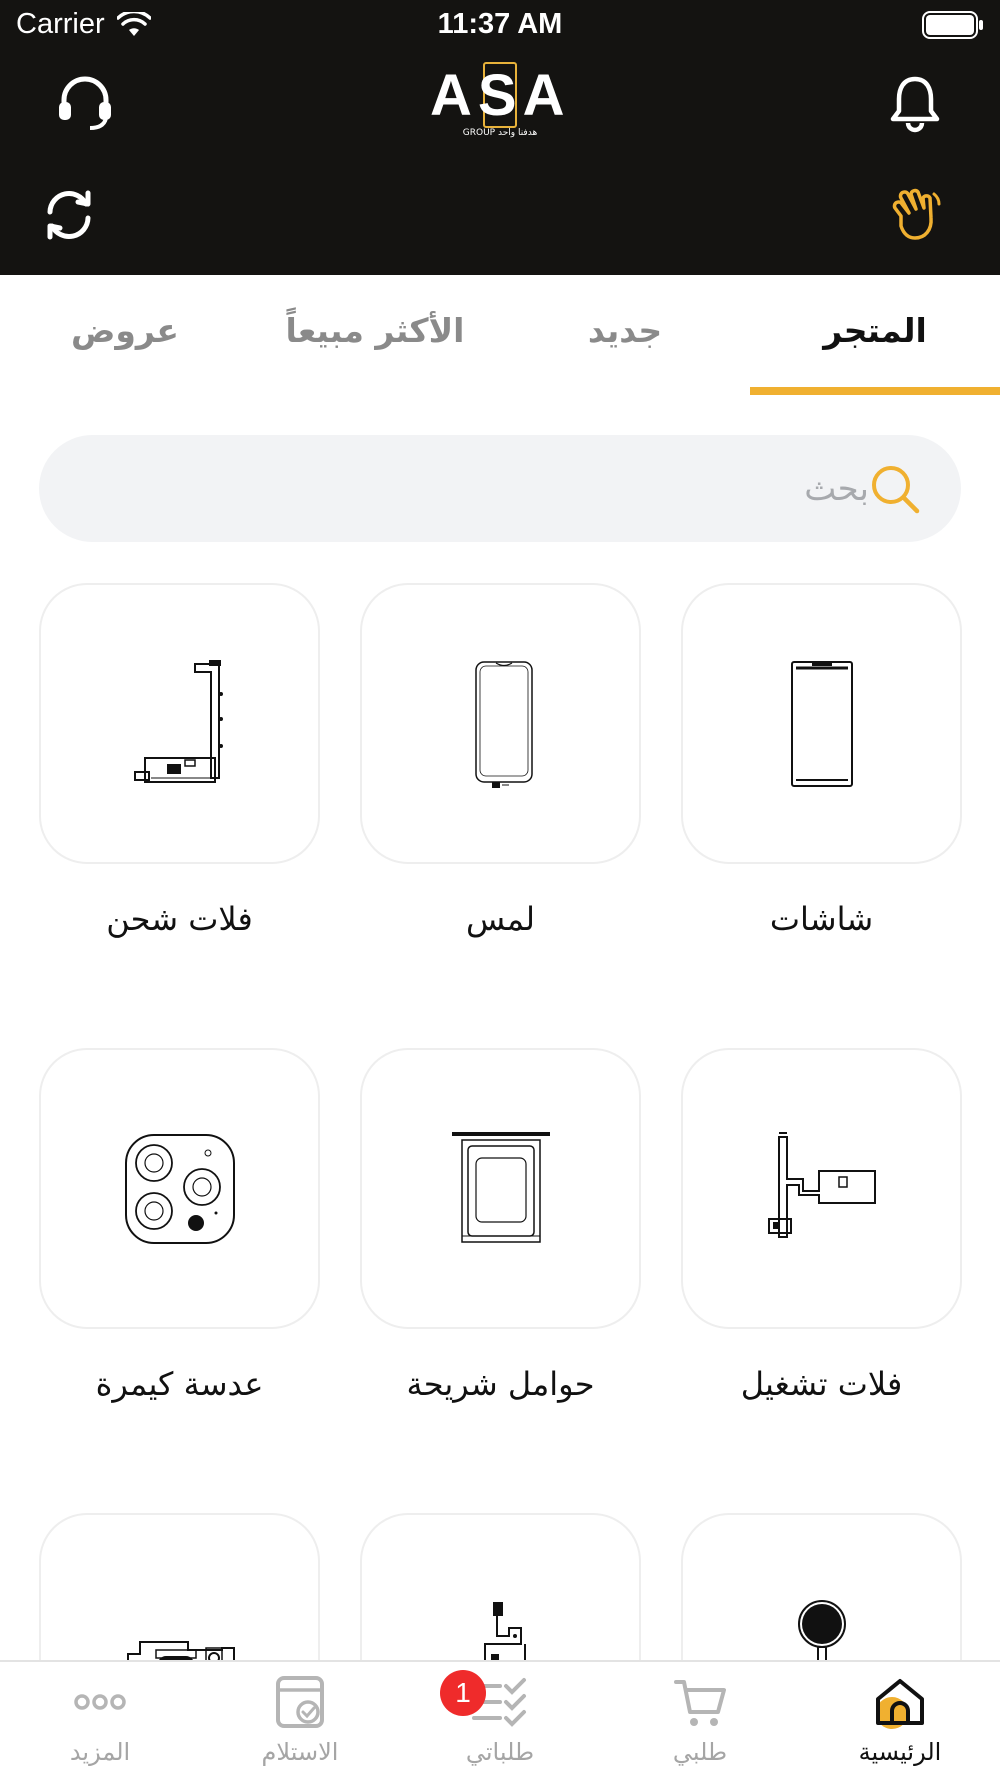  What do you see at coordinates (700, 1702) in the screenshot?
I see `cart-icon` at bounding box center [700, 1702].